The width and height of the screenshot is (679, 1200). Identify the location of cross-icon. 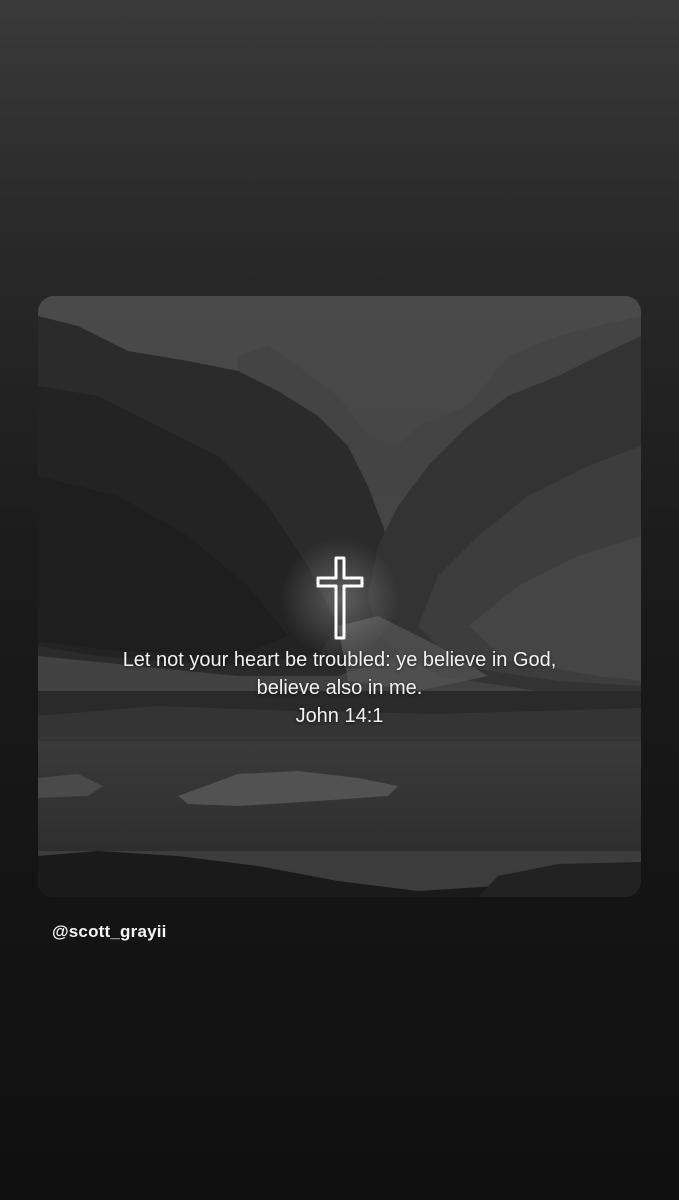
(340, 598).